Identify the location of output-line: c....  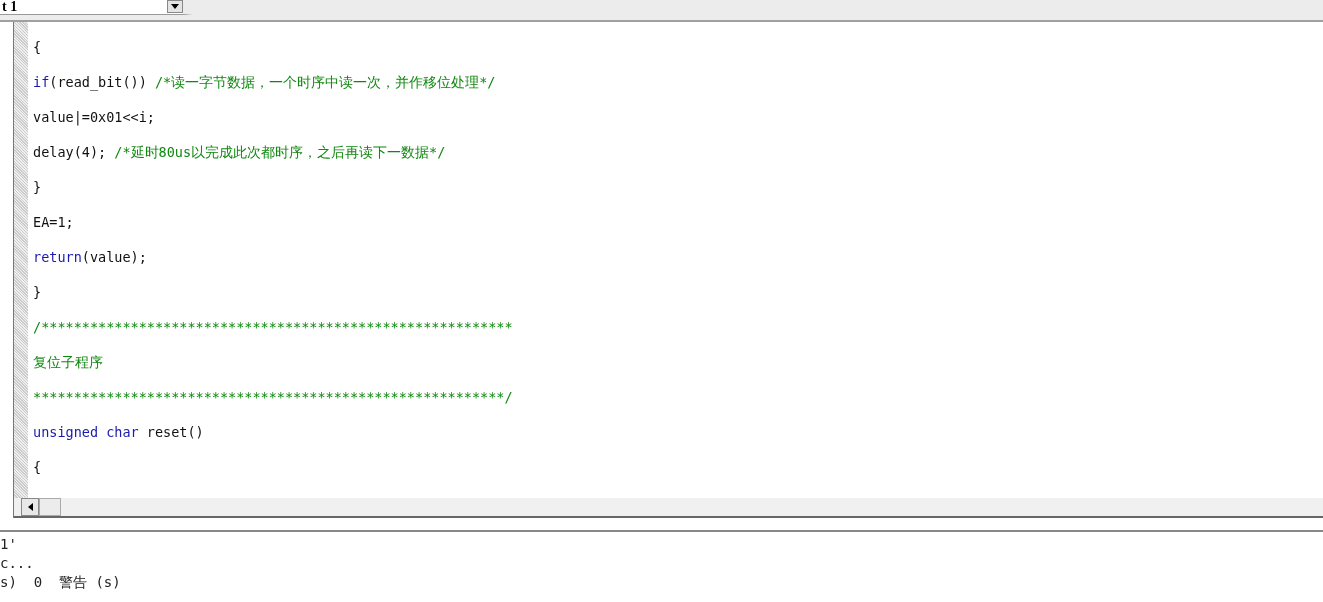
(17, 563).